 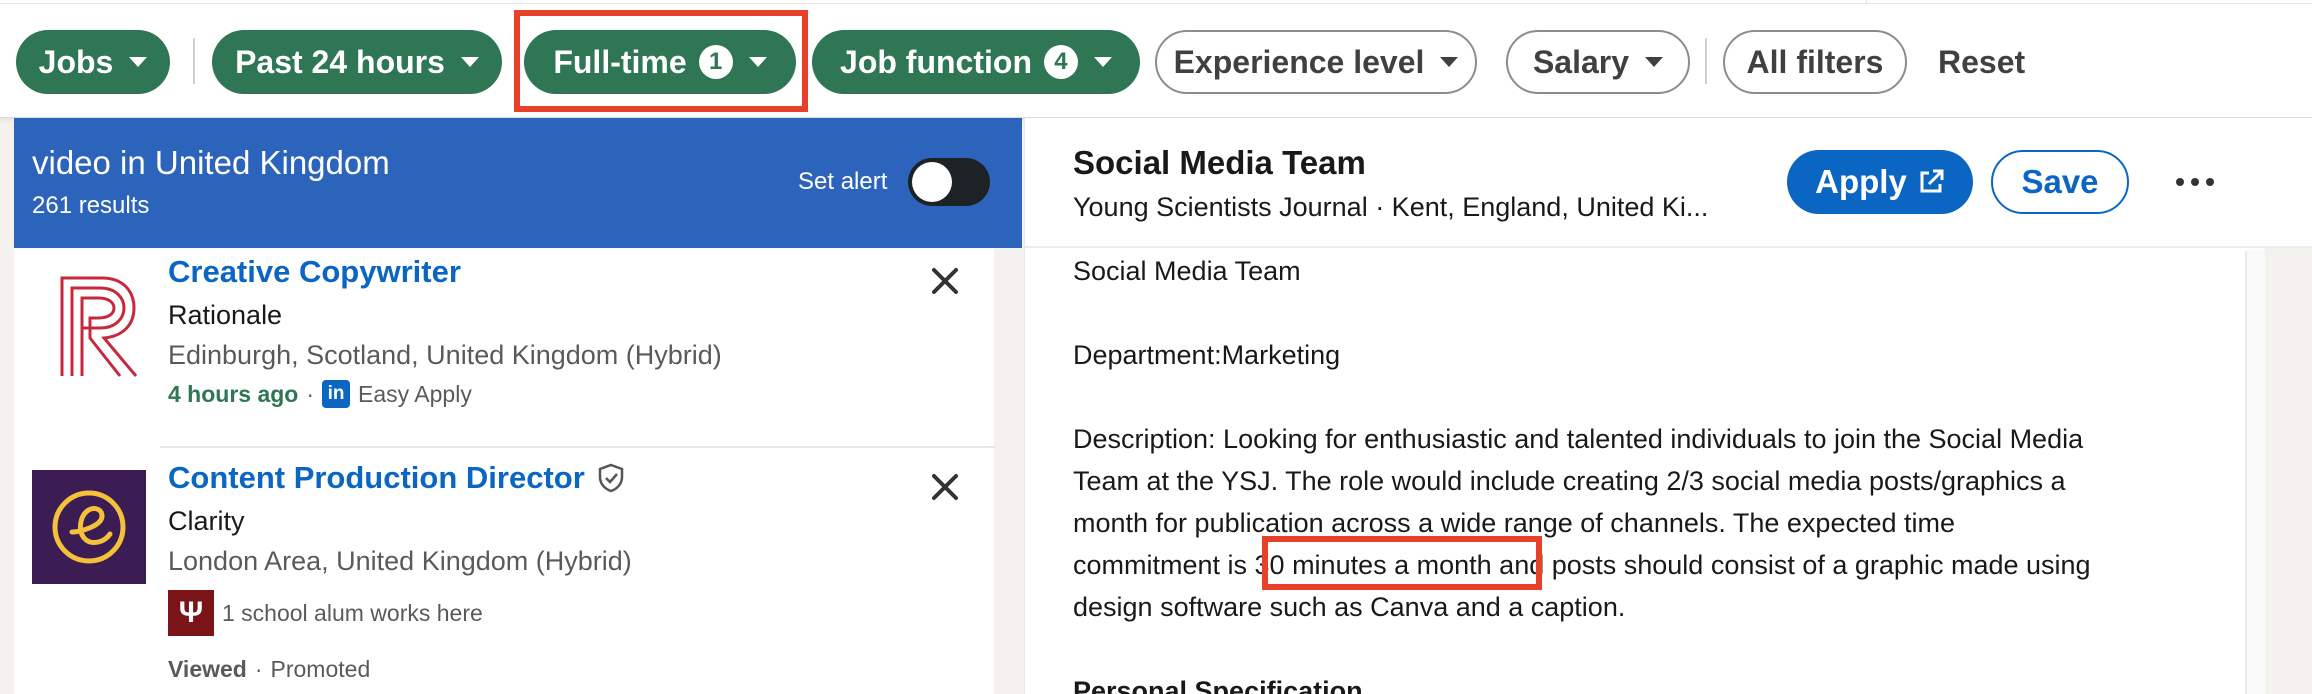 I want to click on date-posted-filter-button: Past 24 hours, so click(x=357, y=62).